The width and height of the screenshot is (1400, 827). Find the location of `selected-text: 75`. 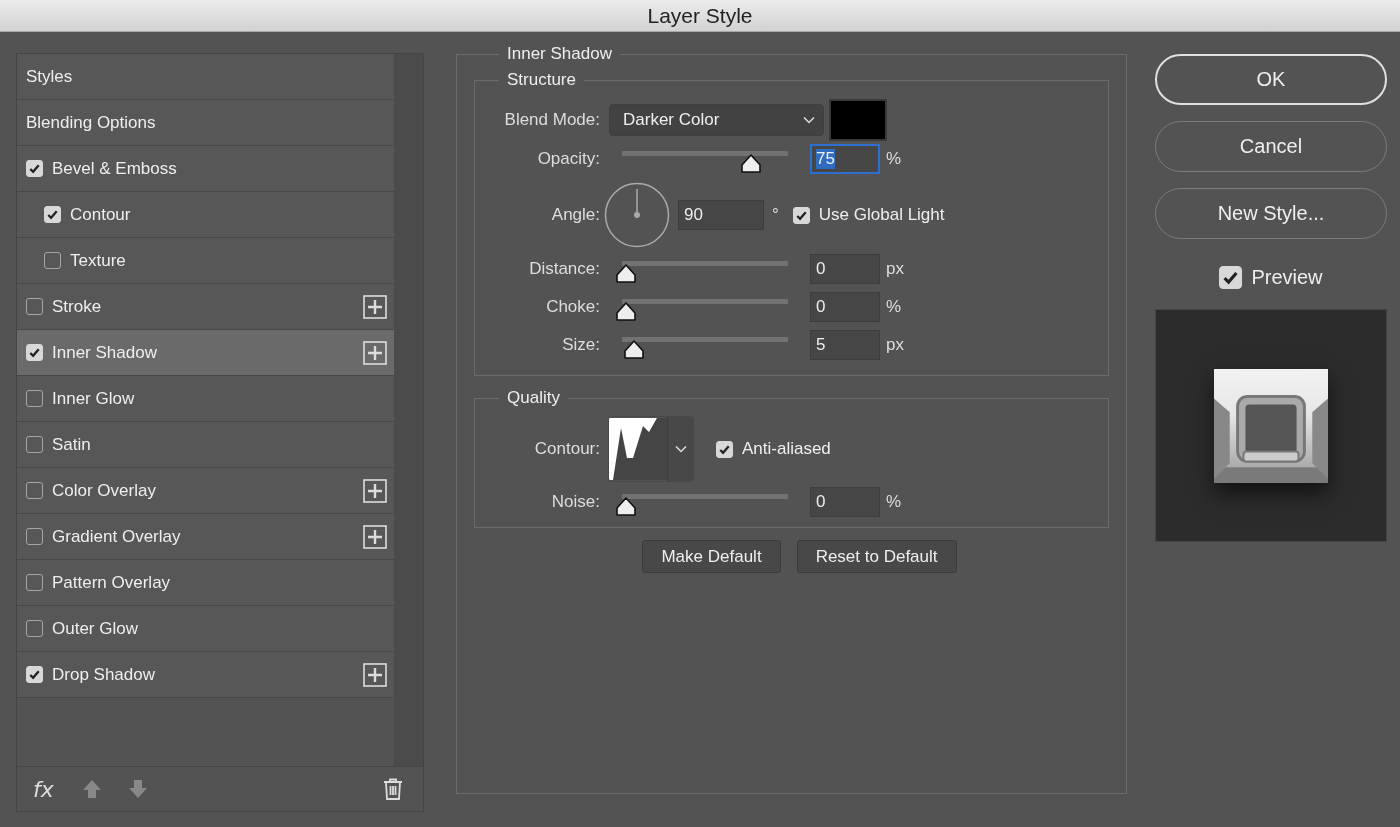

selected-text: 75 is located at coordinates (825, 159).